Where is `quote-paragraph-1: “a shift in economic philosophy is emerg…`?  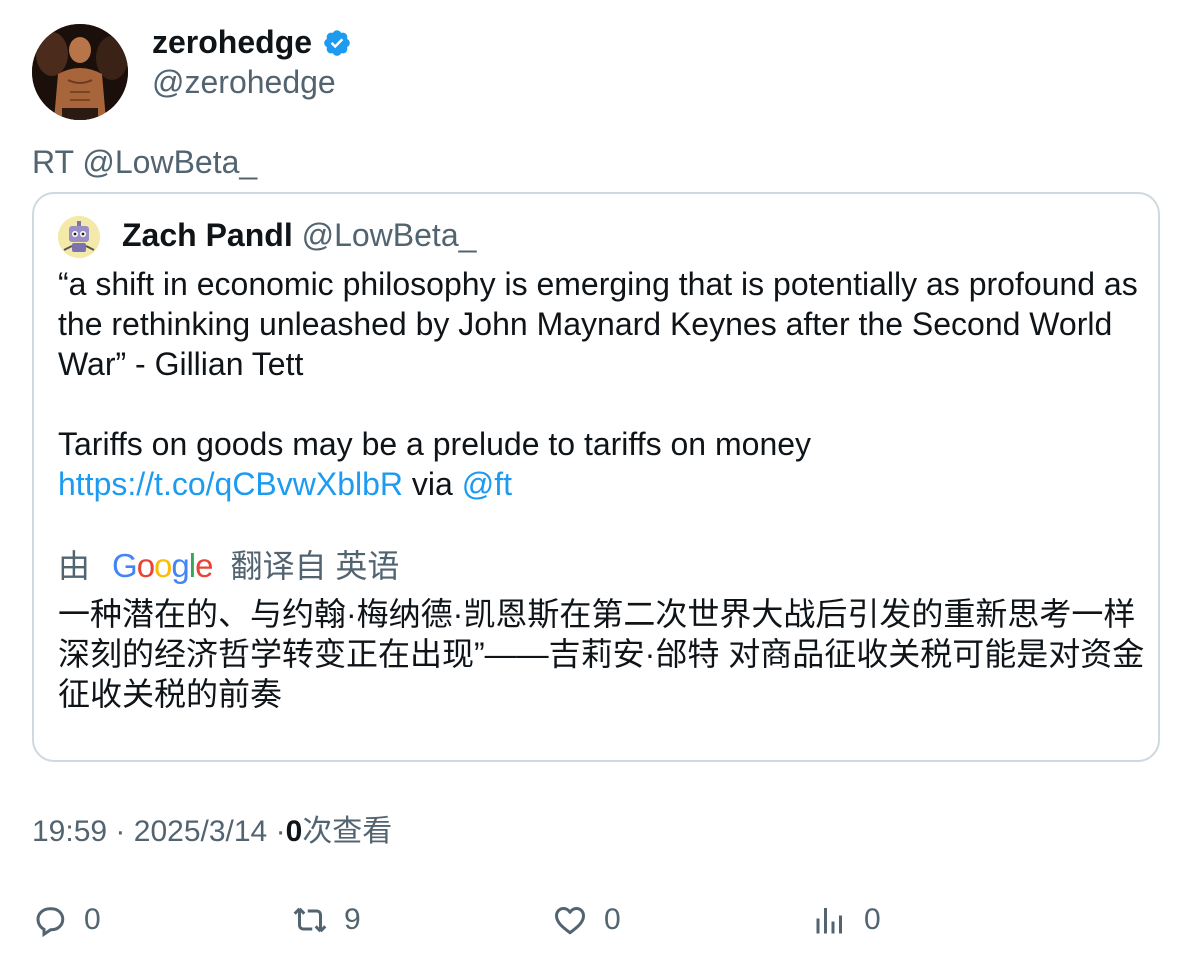 quote-paragraph-1: “a shift in economic philosophy is emerg… is located at coordinates (598, 324).